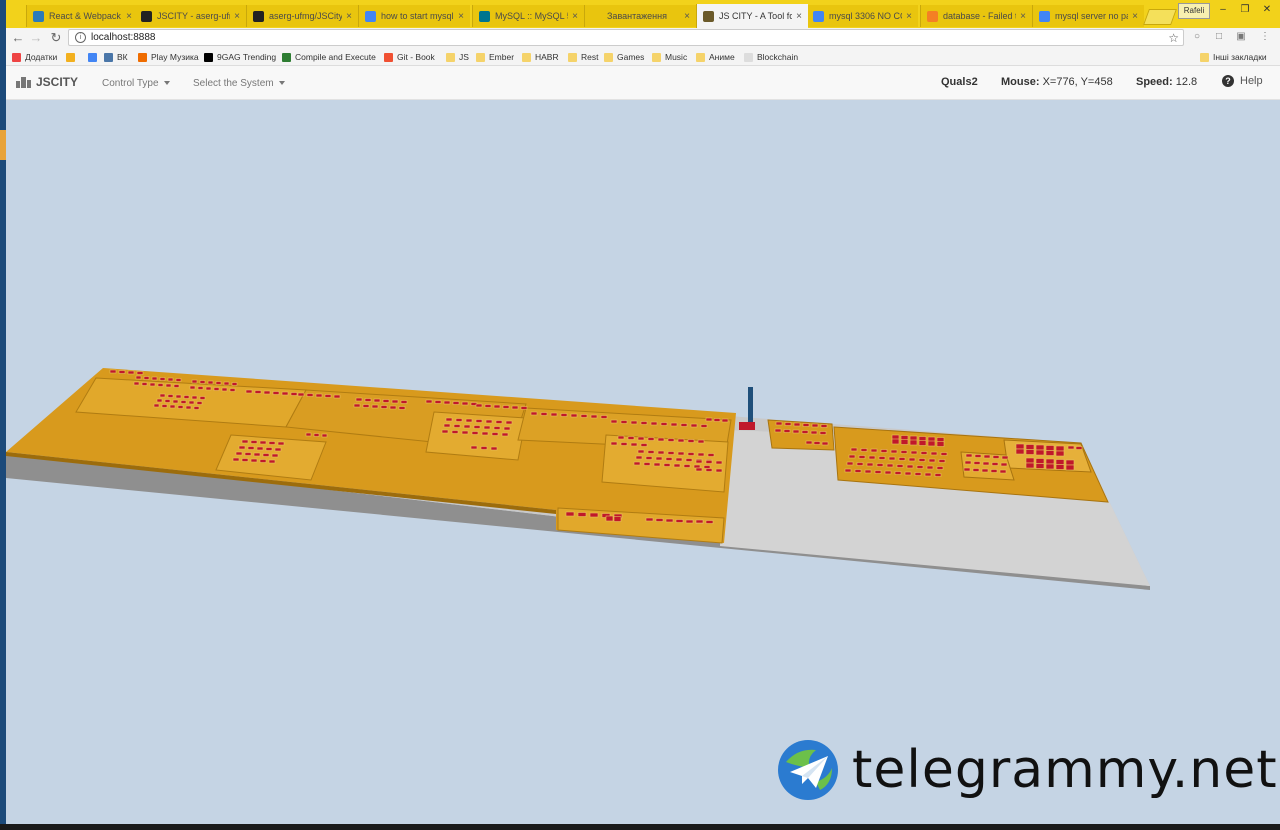  What do you see at coordinates (36, 38) in the screenshot?
I see `forward-icon: →` at bounding box center [36, 38].